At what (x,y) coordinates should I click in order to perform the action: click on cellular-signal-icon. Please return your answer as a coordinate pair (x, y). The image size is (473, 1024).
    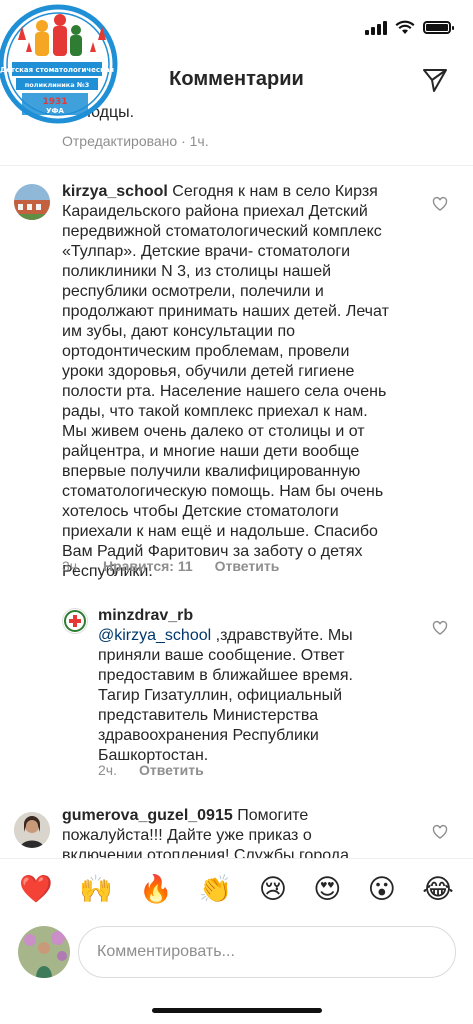
    Looking at the image, I should click on (376, 27).